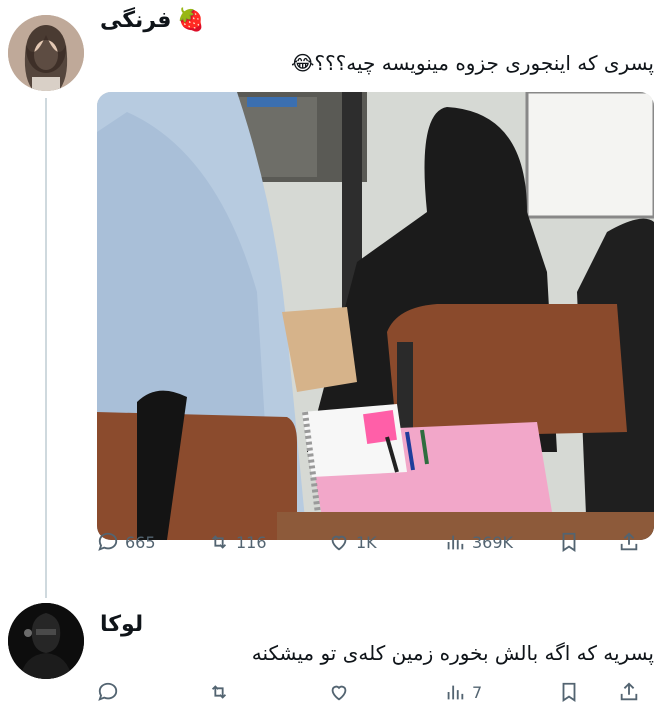 This screenshot has height=720, width=666. What do you see at coordinates (136, 20) in the screenshot?
I see `author-name-text: فرنگی` at bounding box center [136, 20].